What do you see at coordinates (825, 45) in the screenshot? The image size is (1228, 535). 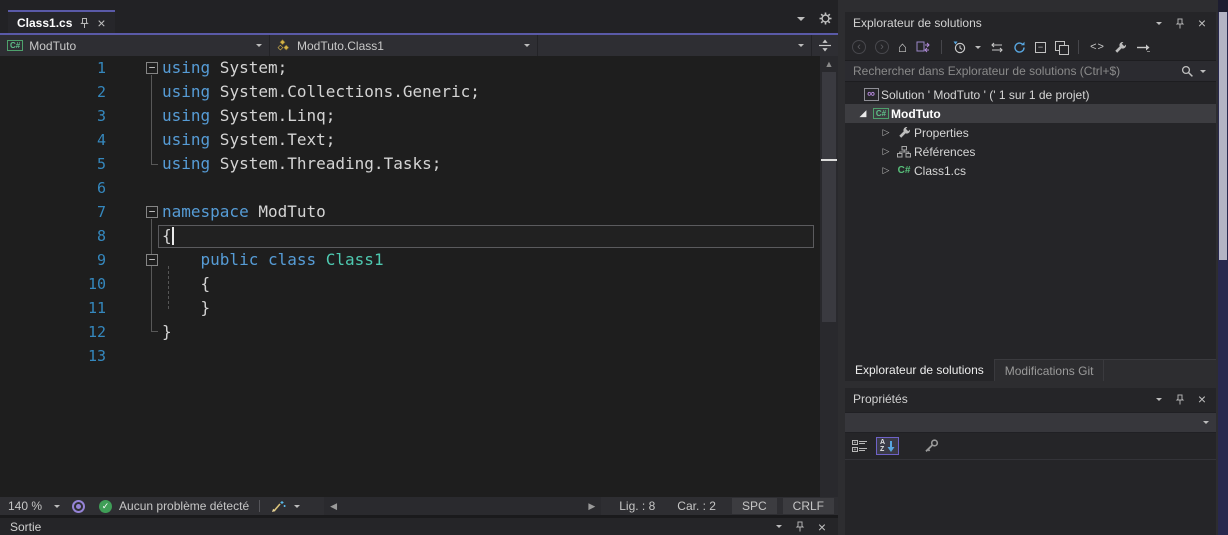 I see `split-window-handle` at bounding box center [825, 45].